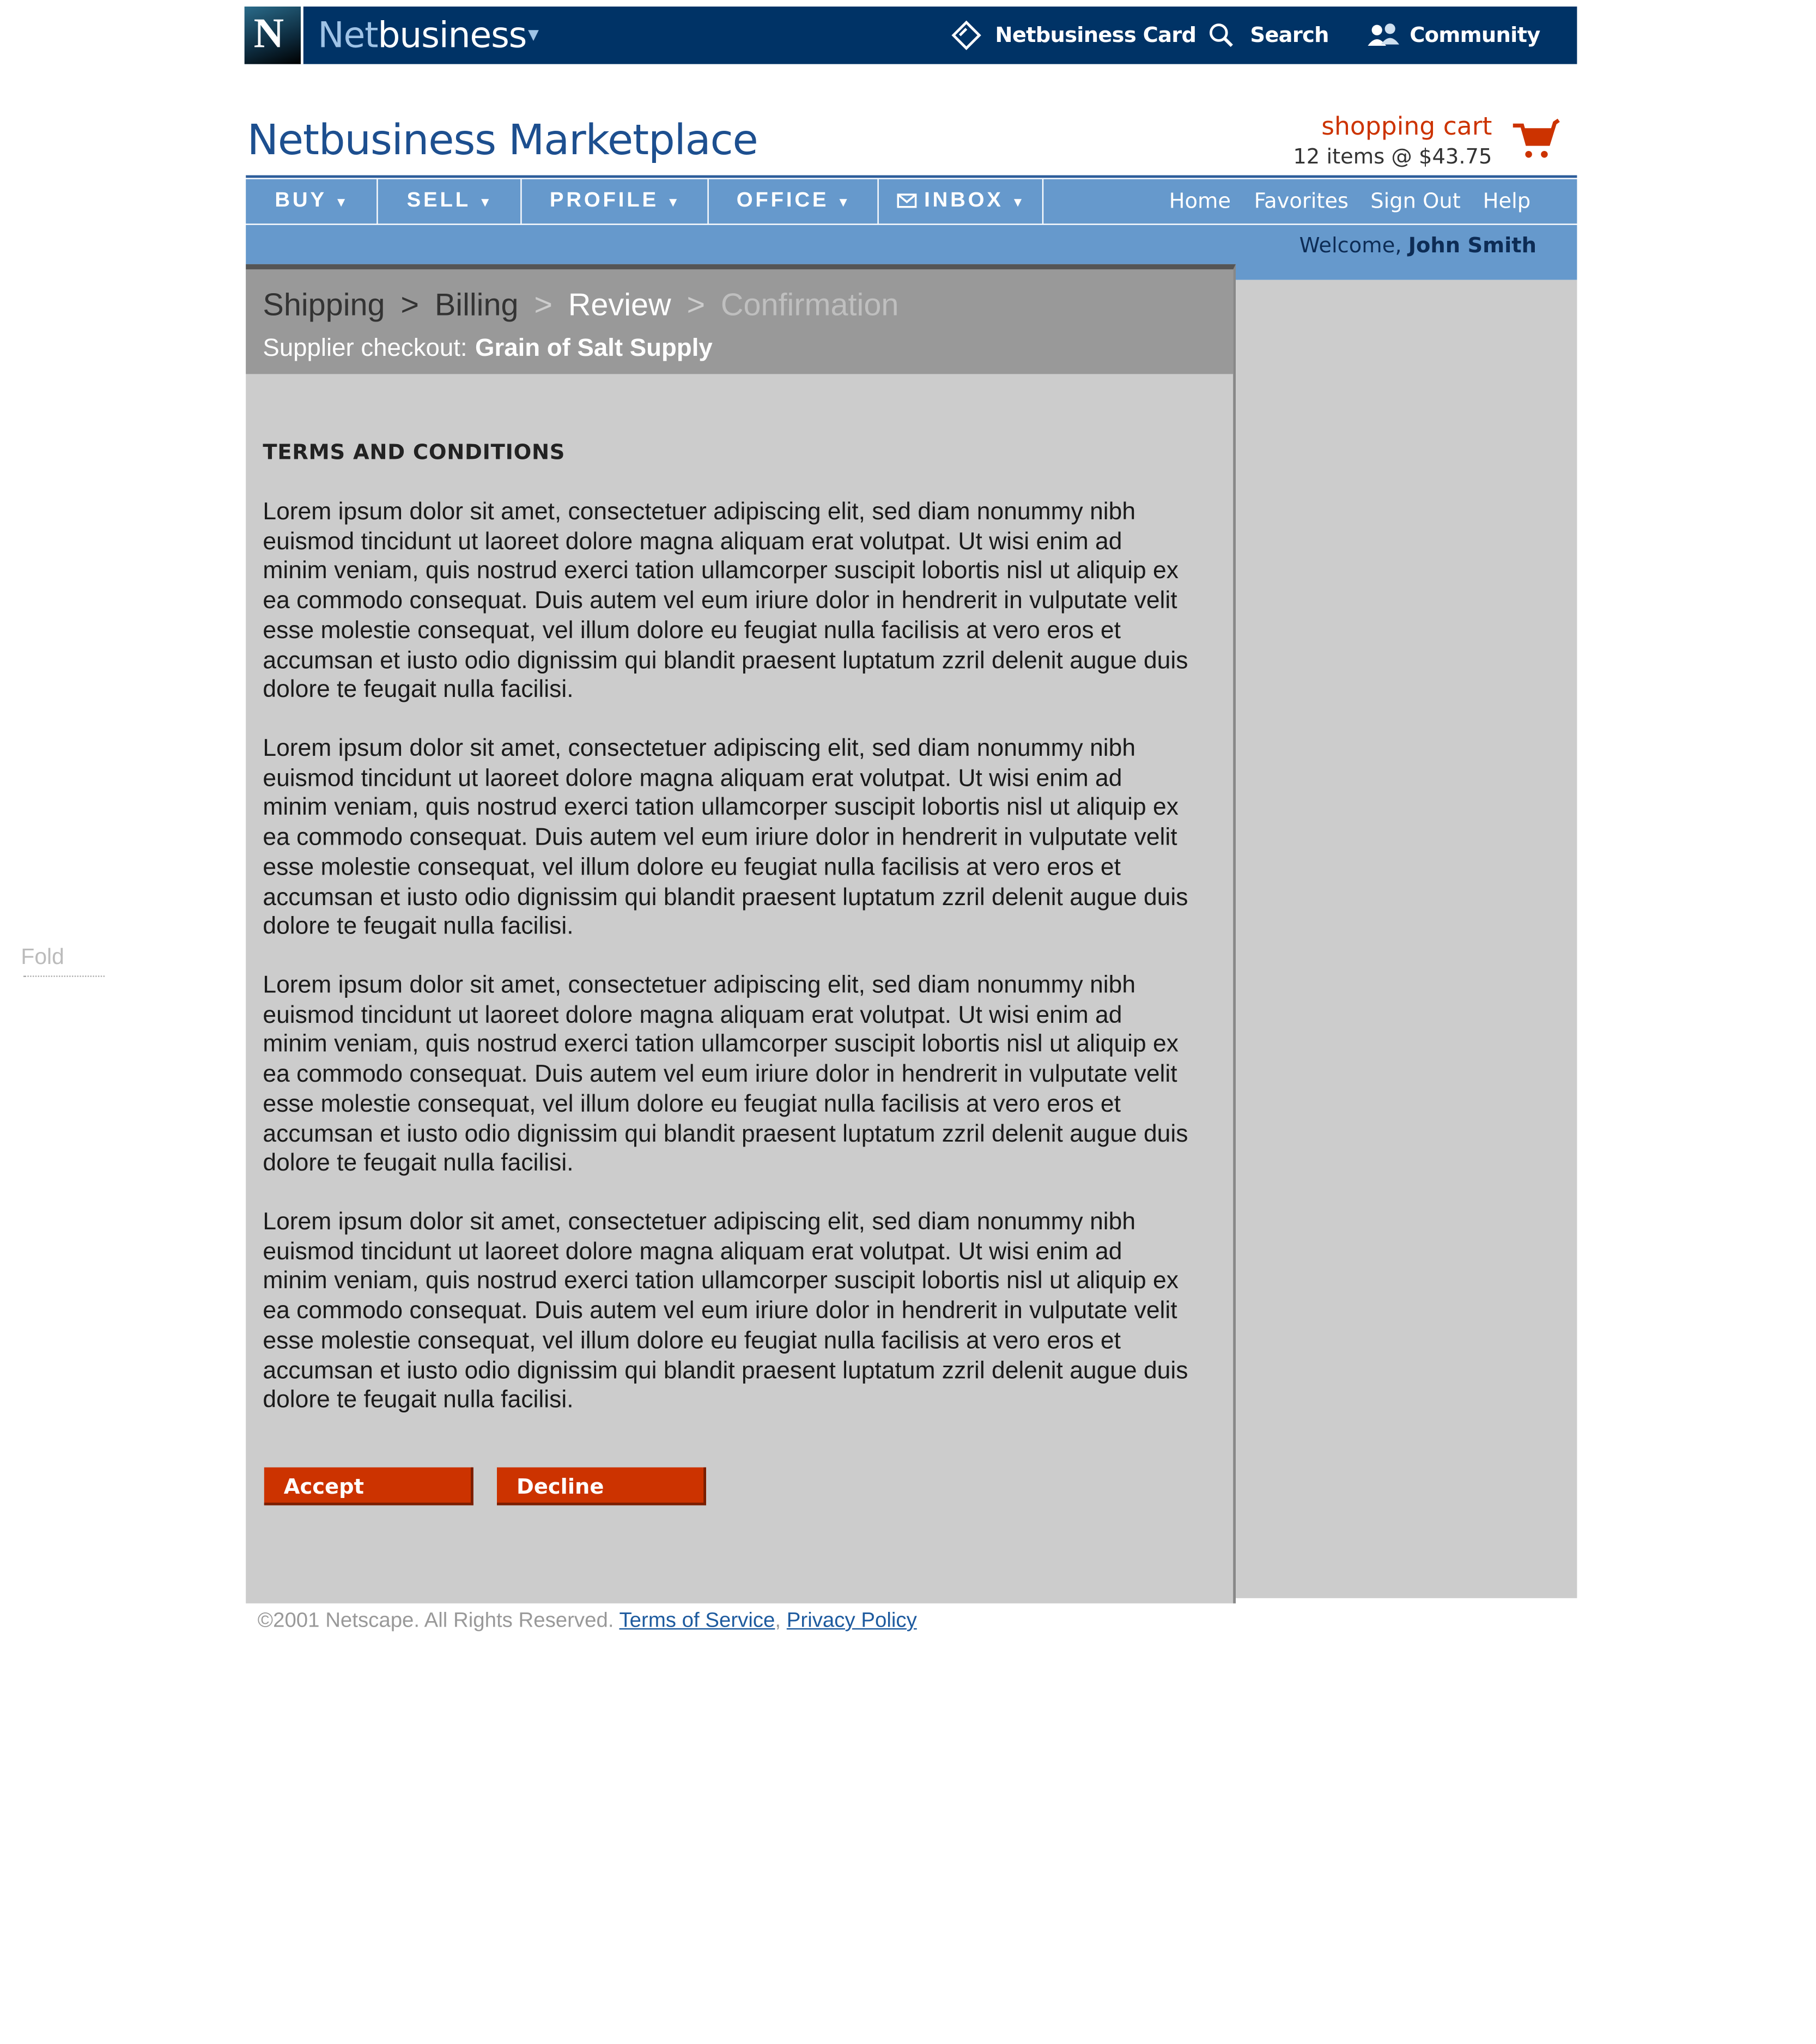  What do you see at coordinates (324, 306) in the screenshot?
I see `step-shipping: Shipping` at bounding box center [324, 306].